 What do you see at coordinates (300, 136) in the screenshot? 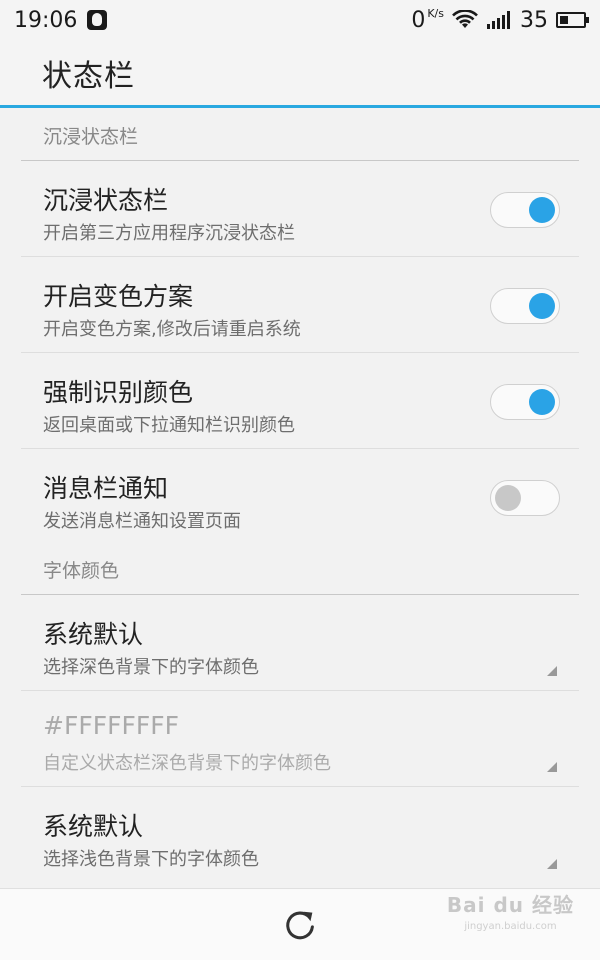
I see `section-header-immersive: 沉浸状态栏` at bounding box center [300, 136].